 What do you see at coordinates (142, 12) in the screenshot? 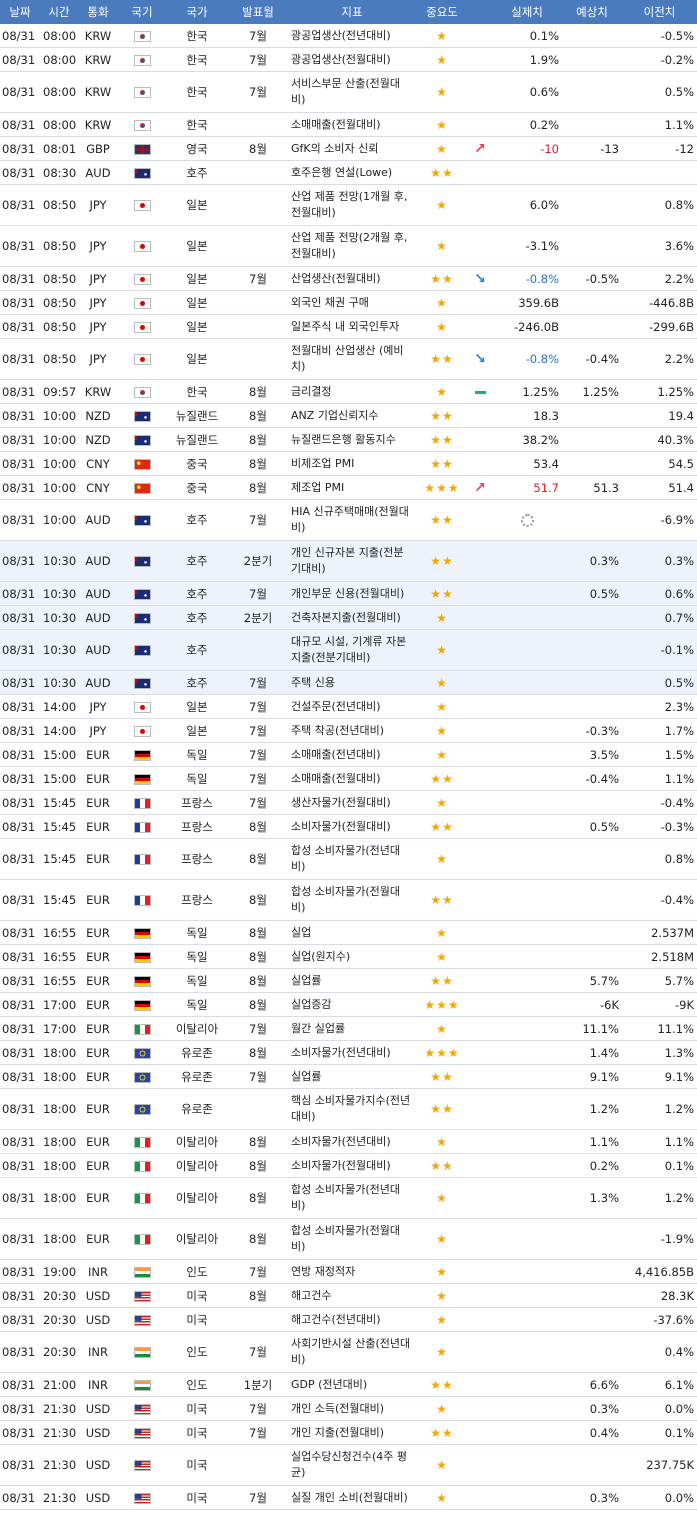
I see `header-flag: 국기` at bounding box center [142, 12].